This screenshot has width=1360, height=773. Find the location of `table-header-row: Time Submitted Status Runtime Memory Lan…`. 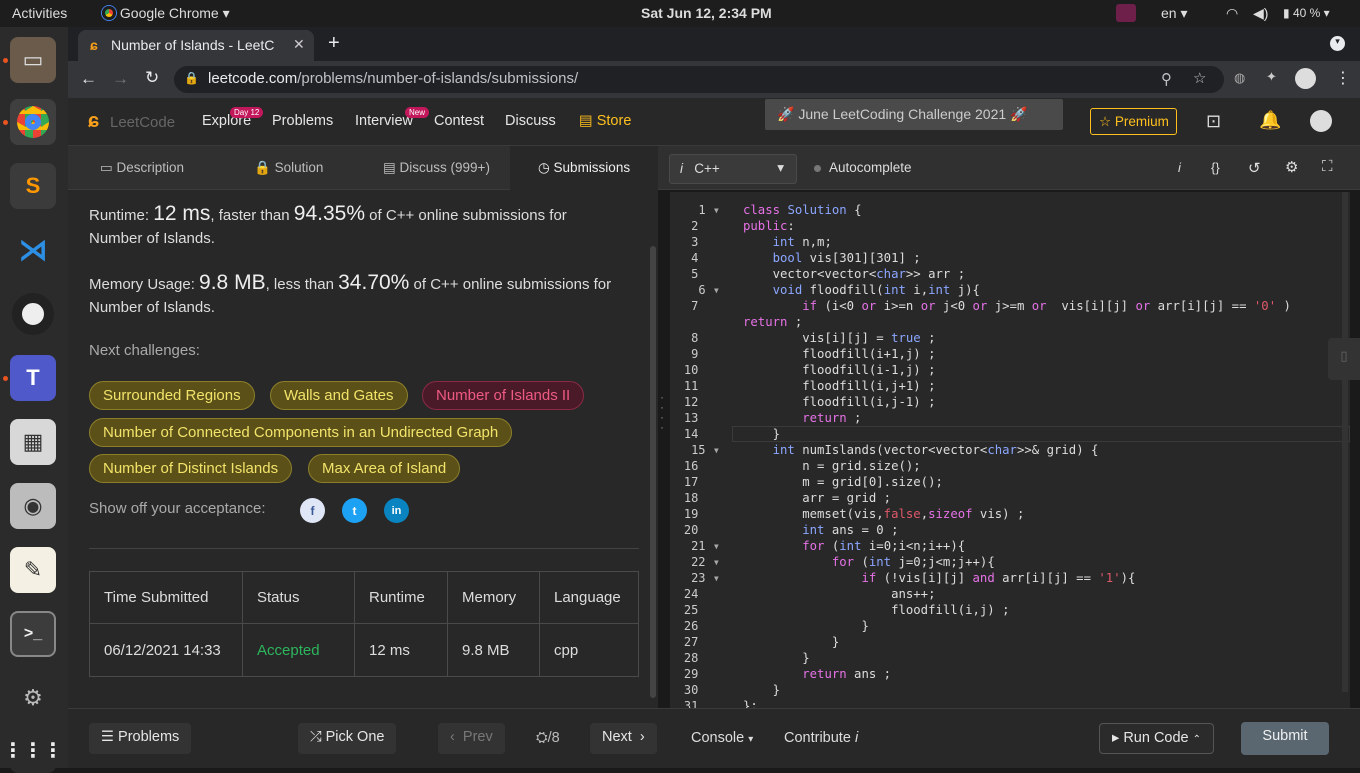

table-header-row: Time Submitted Status Runtime Memory Lan… is located at coordinates (364, 597).